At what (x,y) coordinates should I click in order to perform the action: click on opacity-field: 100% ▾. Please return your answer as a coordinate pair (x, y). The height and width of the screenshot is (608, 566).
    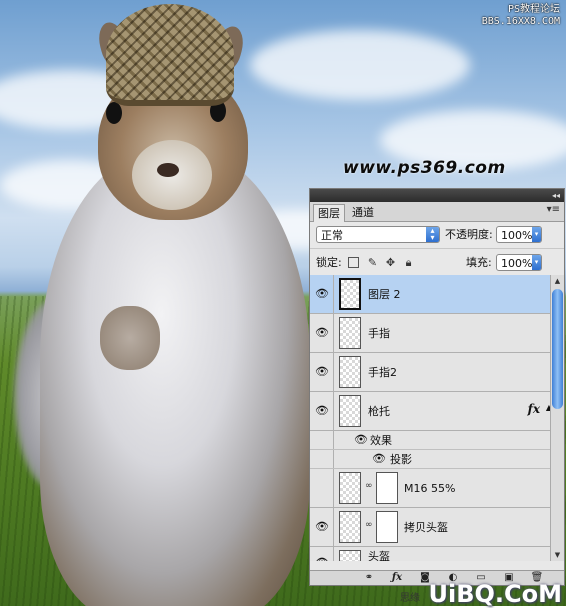
    Looking at the image, I should click on (519, 234).